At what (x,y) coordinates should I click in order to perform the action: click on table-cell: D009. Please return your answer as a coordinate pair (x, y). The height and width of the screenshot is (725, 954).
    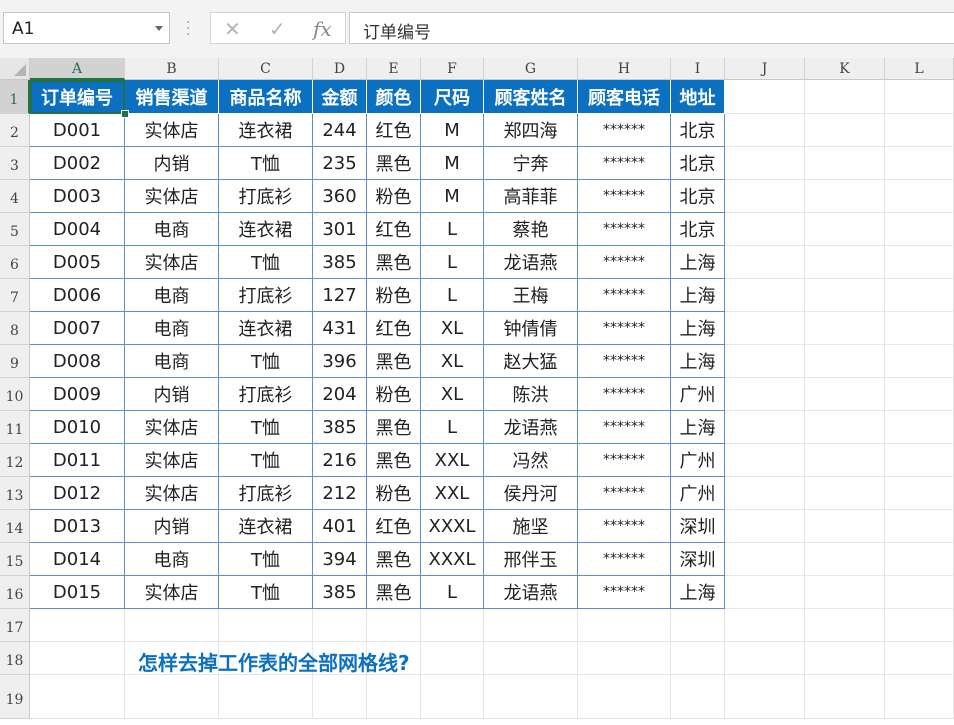
    Looking at the image, I should click on (77, 394).